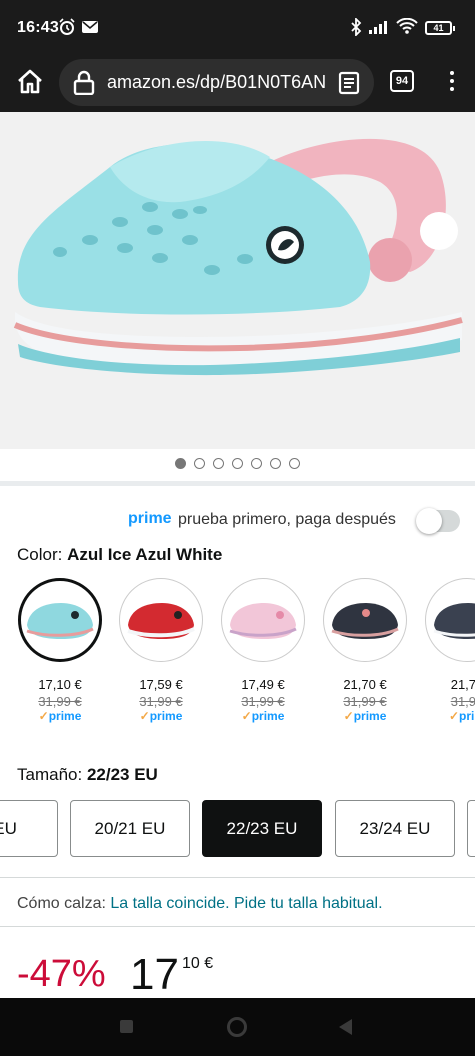 The height and width of the screenshot is (1056, 475). What do you see at coordinates (84, 82) in the screenshot?
I see `lock-icon` at bounding box center [84, 82].